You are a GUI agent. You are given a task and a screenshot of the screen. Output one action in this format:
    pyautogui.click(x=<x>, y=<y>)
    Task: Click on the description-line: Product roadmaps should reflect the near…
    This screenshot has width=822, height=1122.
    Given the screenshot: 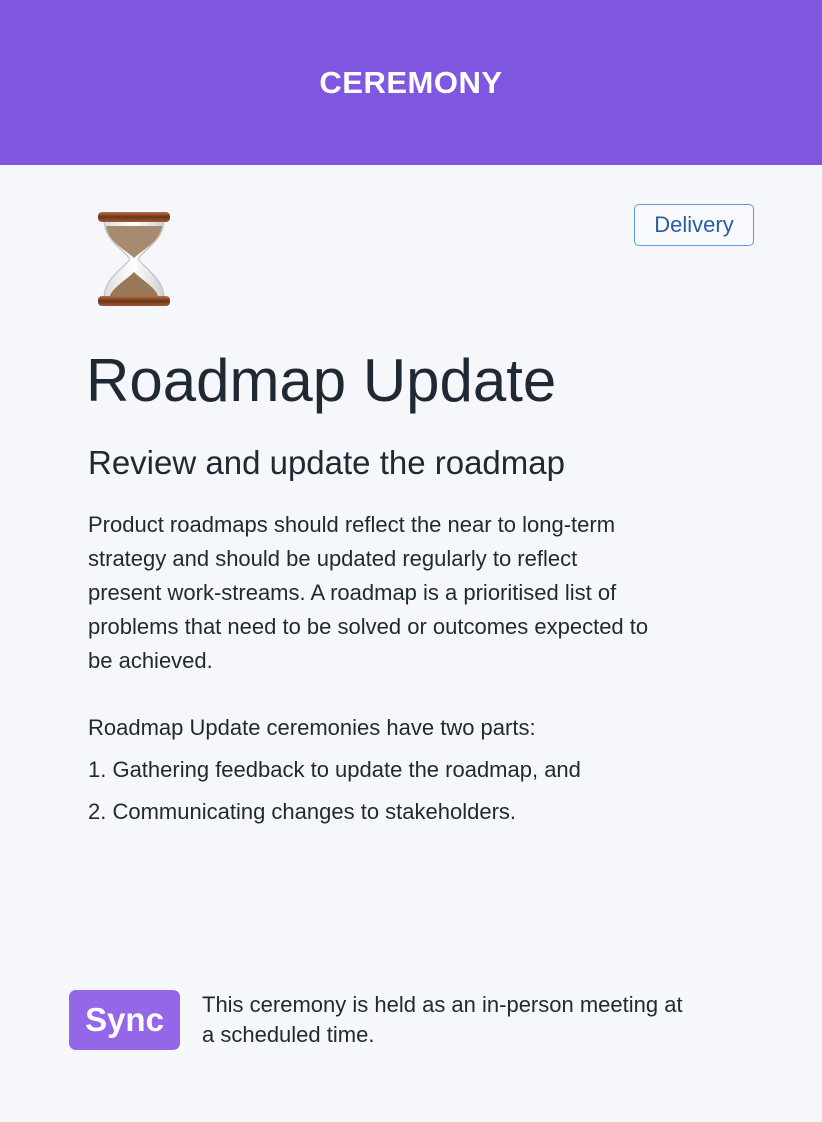 What is the action you would take?
    pyautogui.click(x=352, y=524)
    